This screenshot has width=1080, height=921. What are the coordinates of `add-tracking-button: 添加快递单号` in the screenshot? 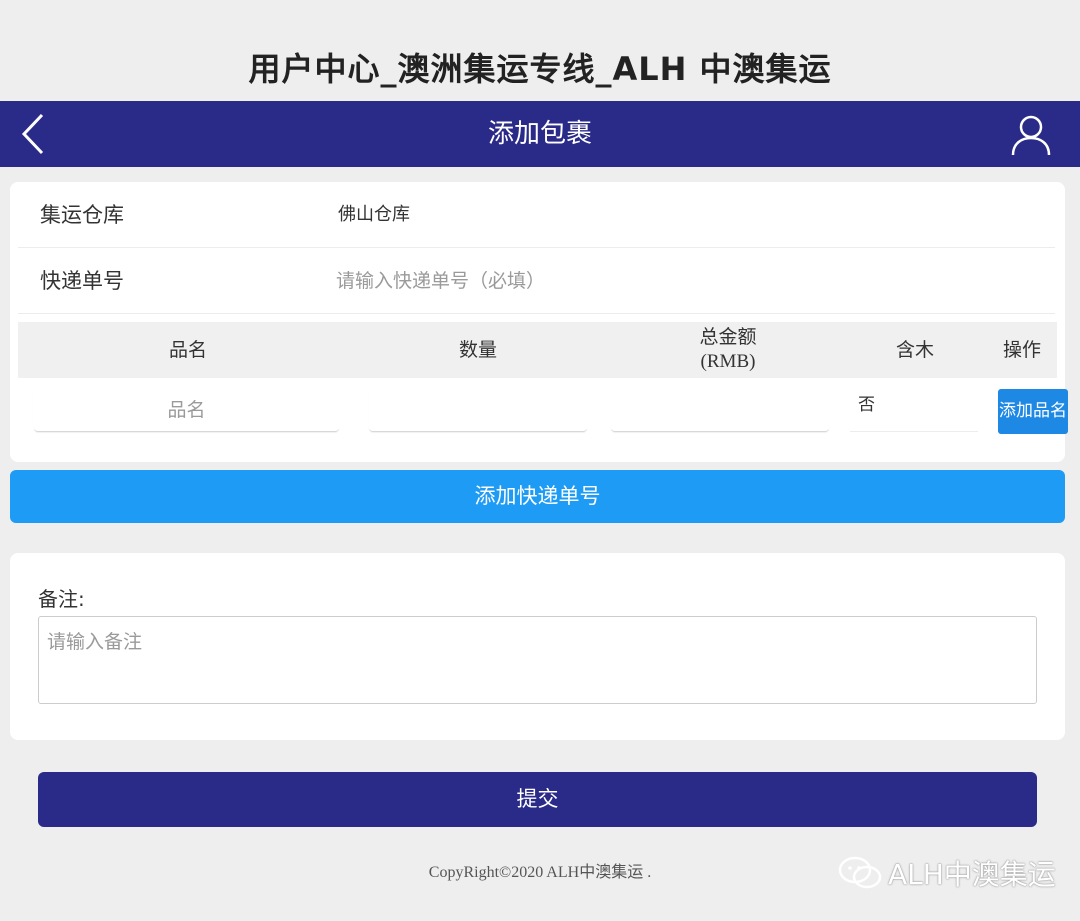 It's located at (537, 496).